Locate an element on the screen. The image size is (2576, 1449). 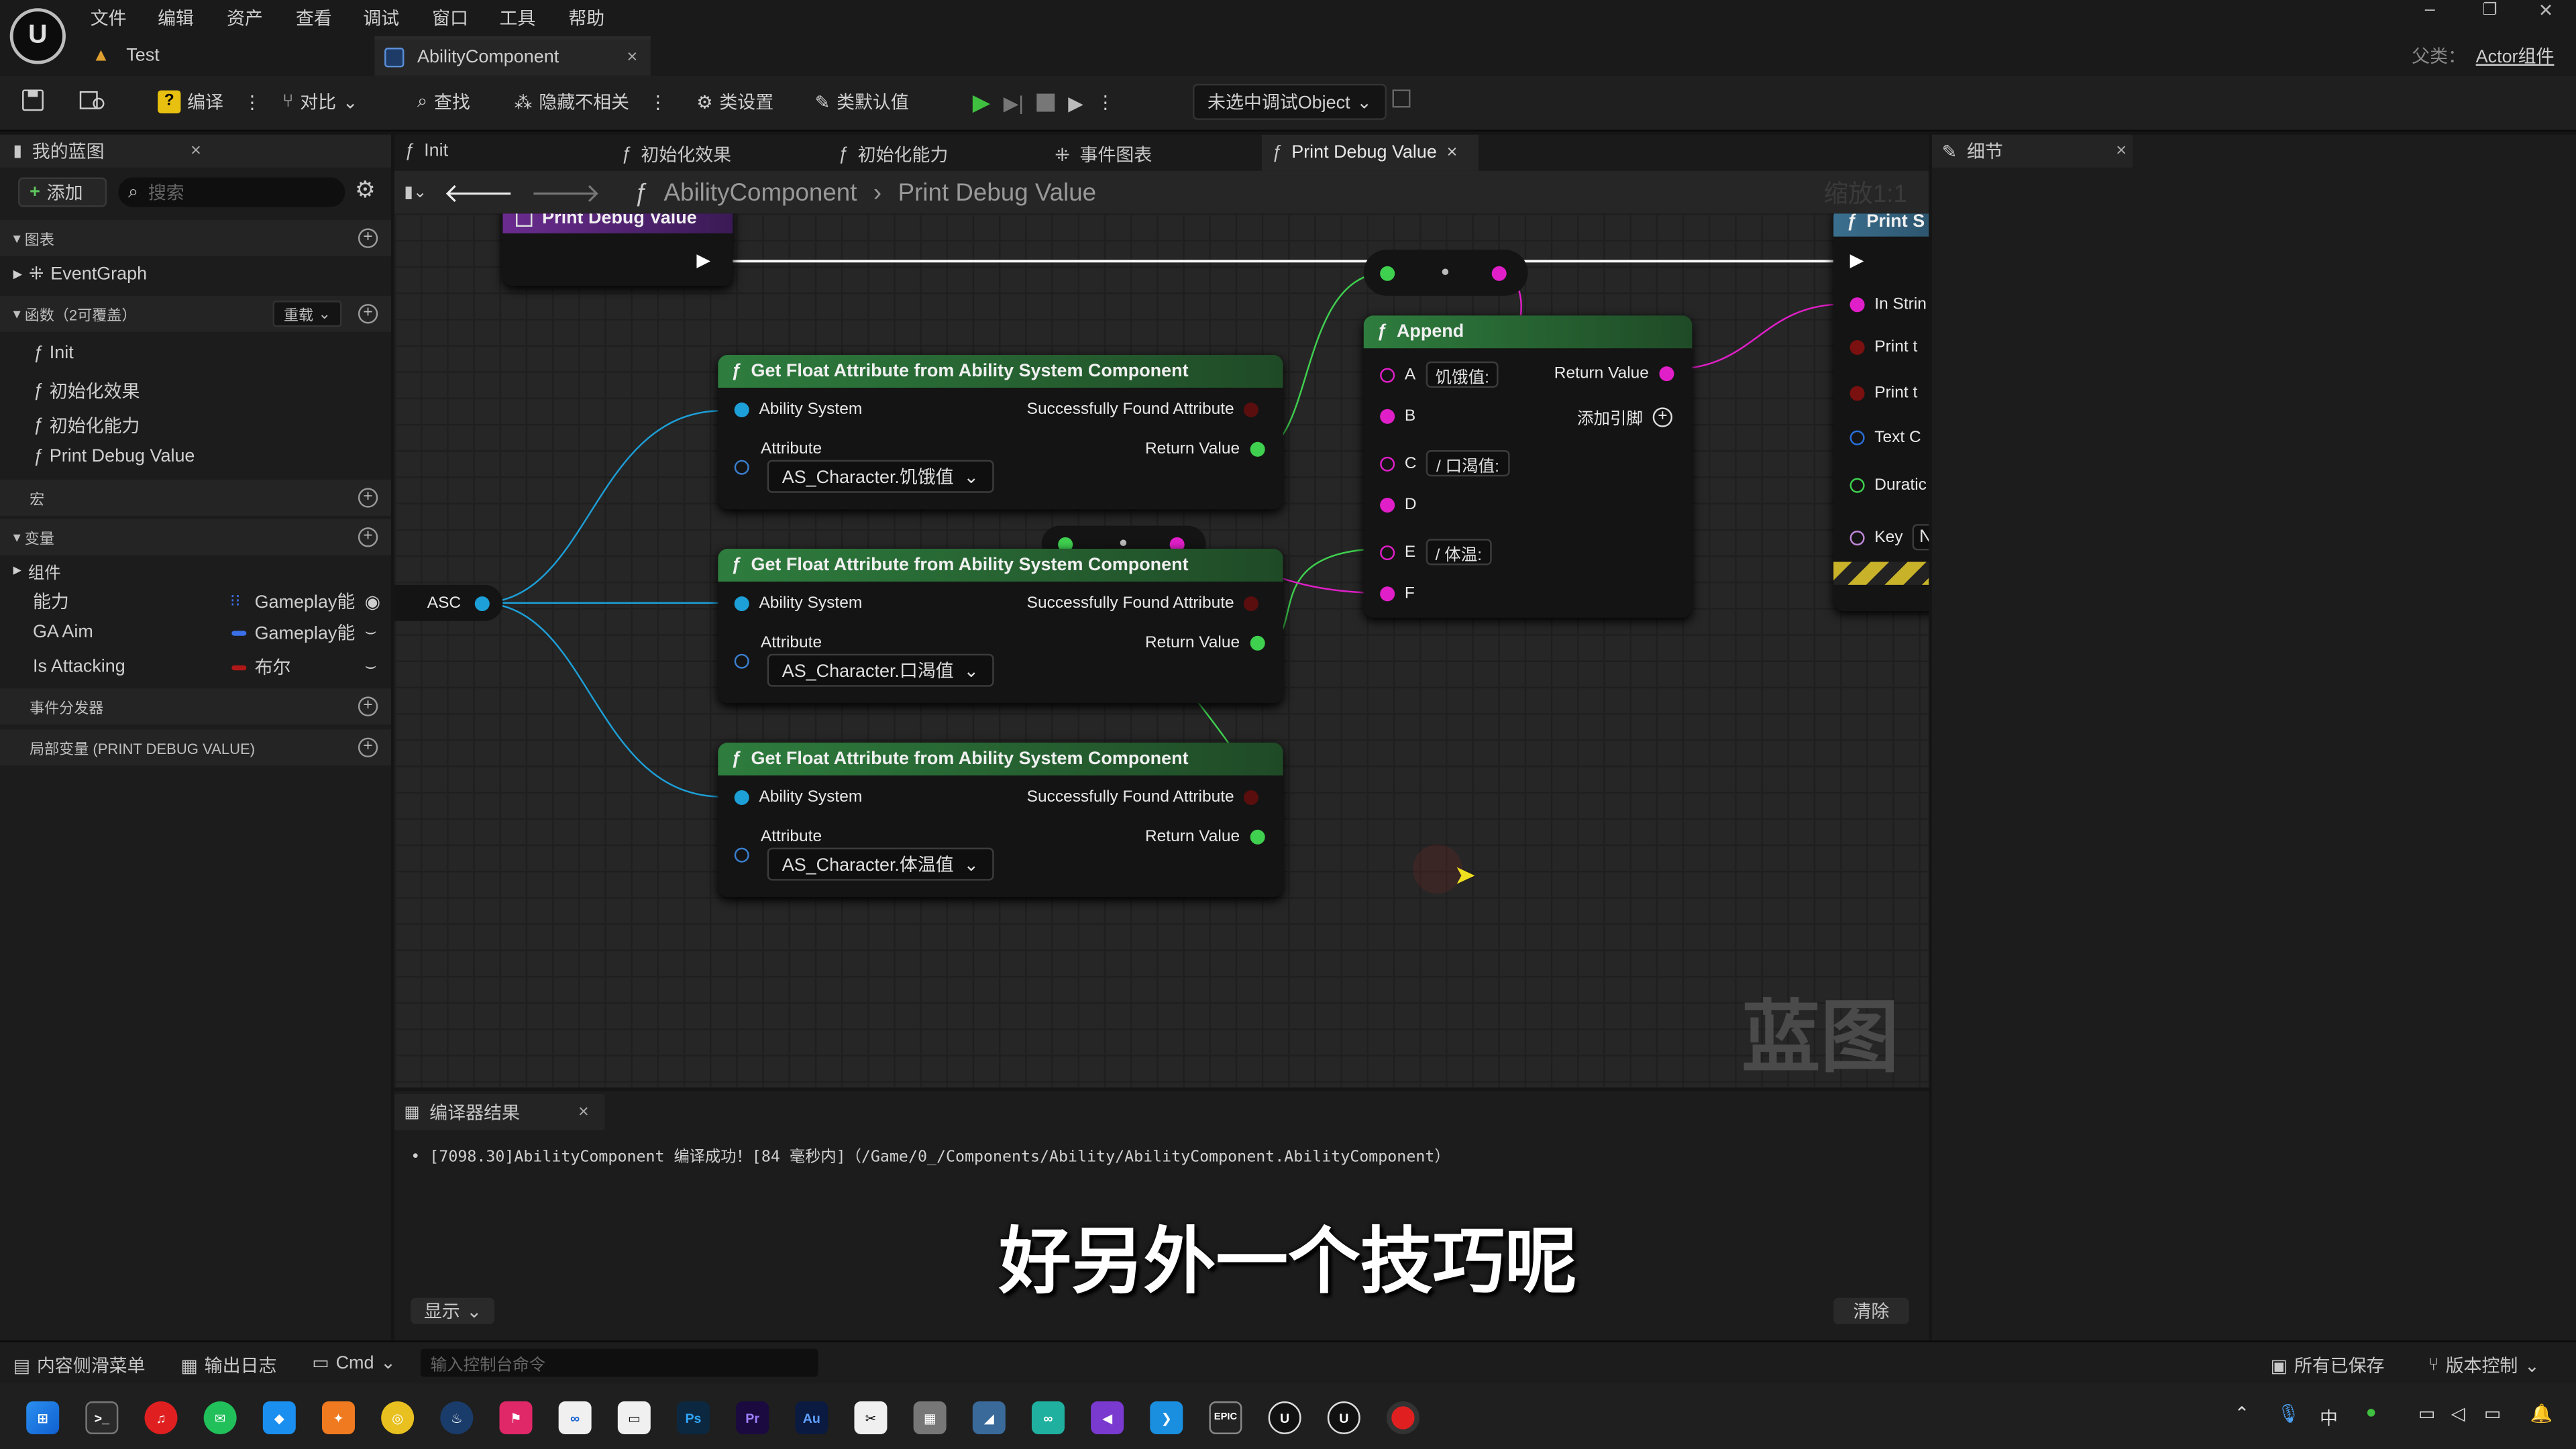
graph-tab-init: ƒ Init is located at coordinates (426, 151).